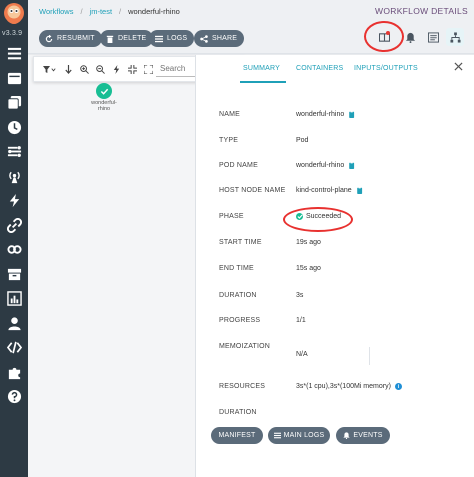 This screenshot has width=474, height=477. What do you see at coordinates (148, 69) in the screenshot?
I see `fullscreen-icon` at bounding box center [148, 69].